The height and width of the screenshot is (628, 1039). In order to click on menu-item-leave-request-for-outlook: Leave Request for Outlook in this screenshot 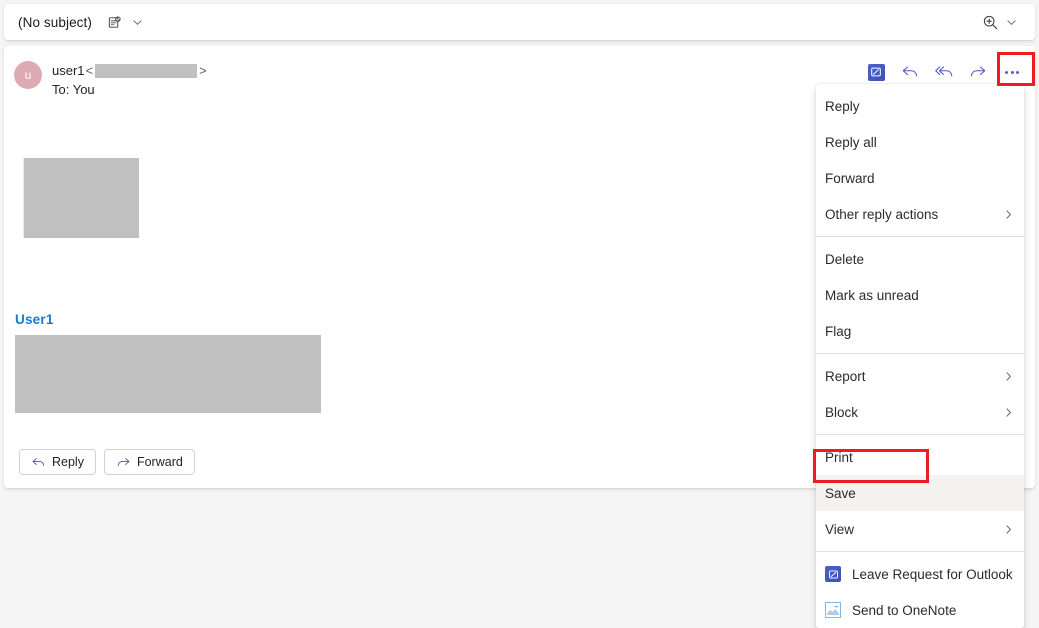, I will do `click(920, 574)`.